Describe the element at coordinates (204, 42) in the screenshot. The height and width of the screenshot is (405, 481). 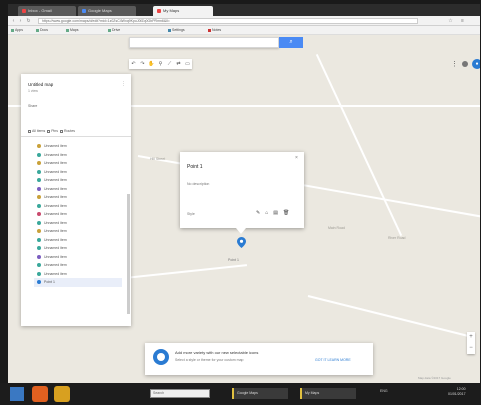
I see `search-input` at that location.